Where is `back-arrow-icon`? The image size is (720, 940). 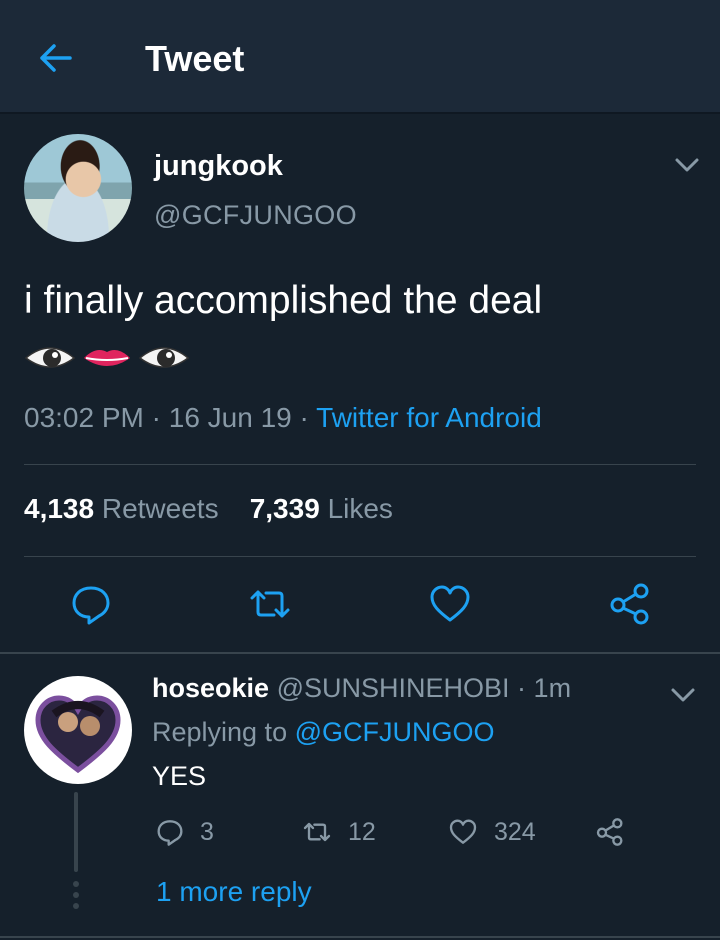
back-arrow-icon is located at coordinates (56, 58).